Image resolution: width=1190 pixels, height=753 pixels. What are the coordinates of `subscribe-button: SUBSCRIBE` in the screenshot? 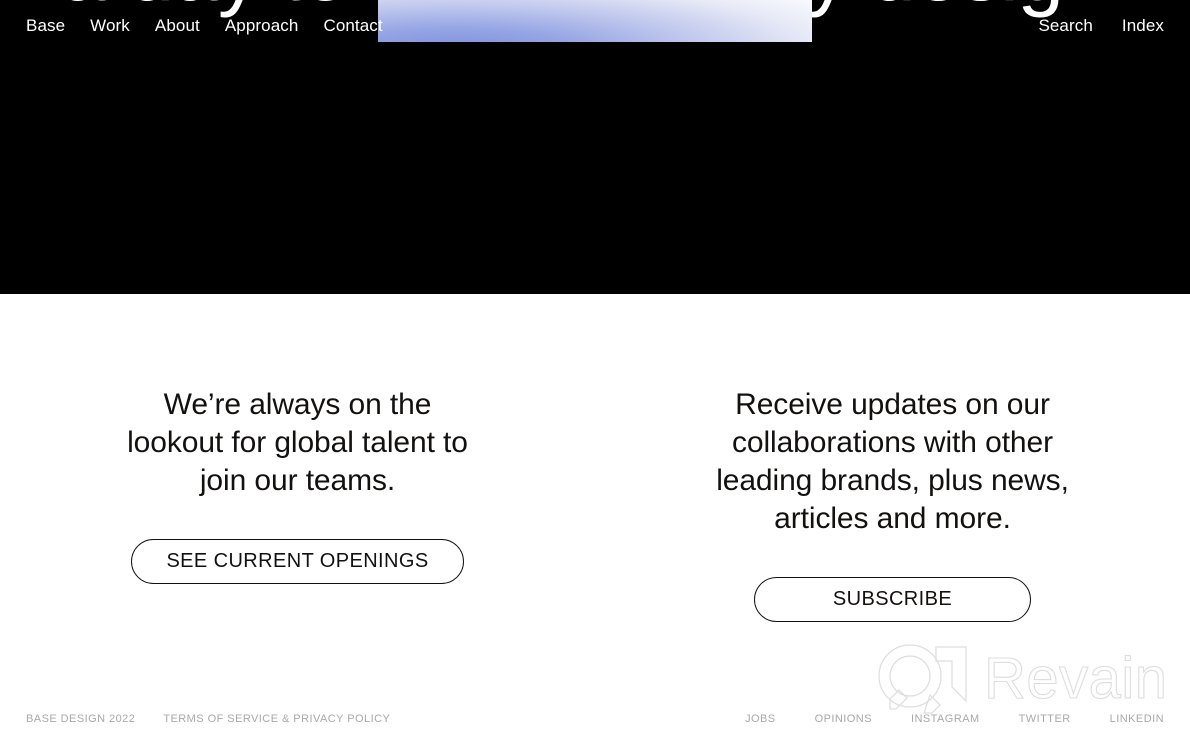 It's located at (892, 599).